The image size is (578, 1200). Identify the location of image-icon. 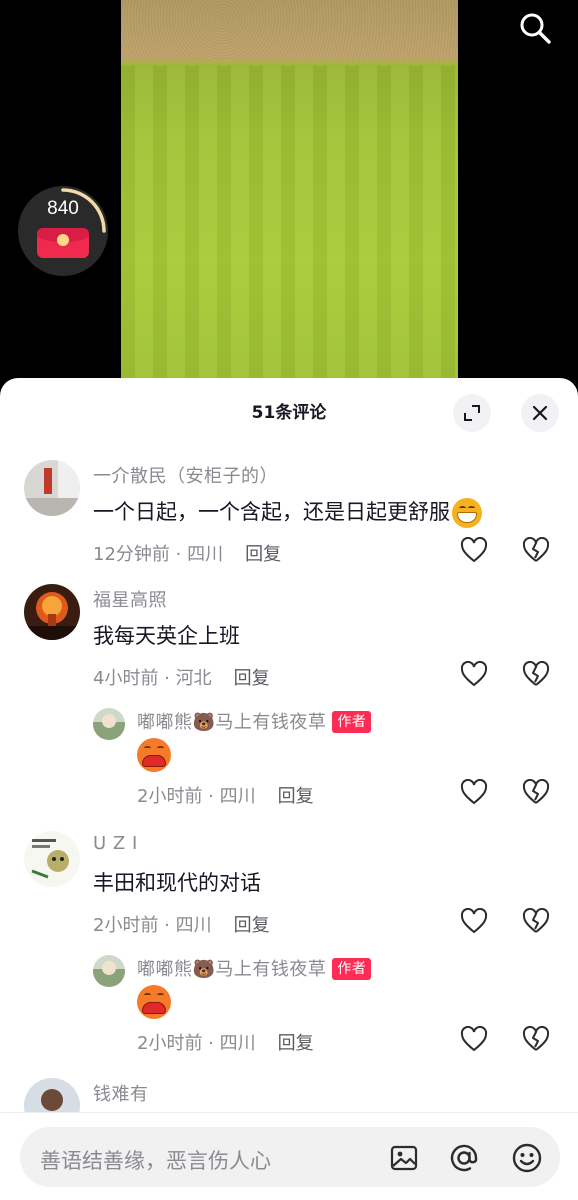
(404, 1158).